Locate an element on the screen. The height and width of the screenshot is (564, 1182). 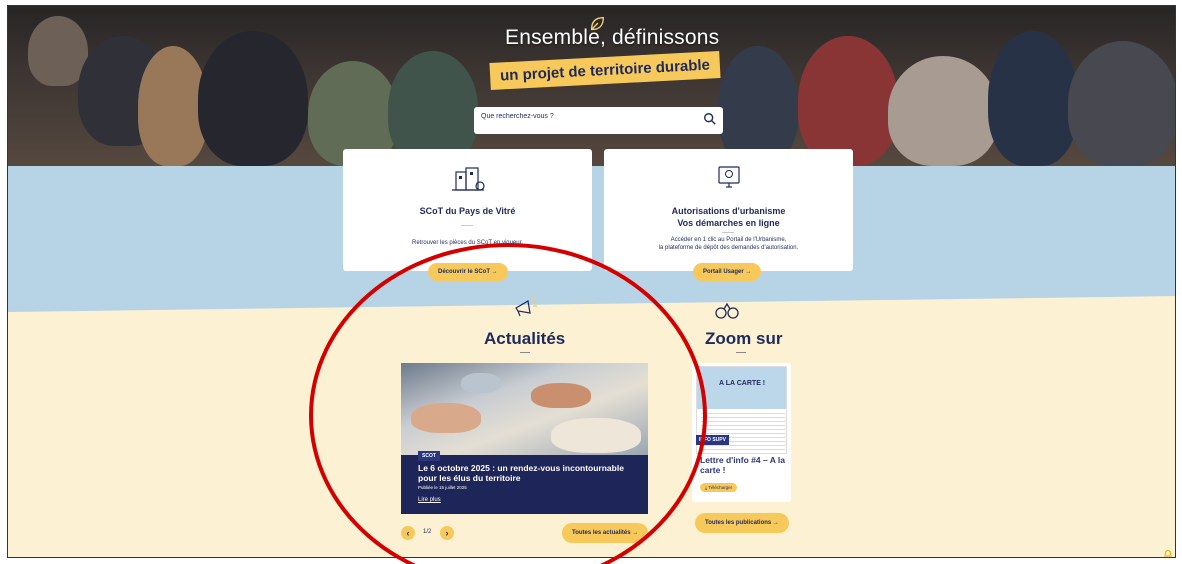
newsletter-title: A LA CARTE ! is located at coordinates (742, 383).